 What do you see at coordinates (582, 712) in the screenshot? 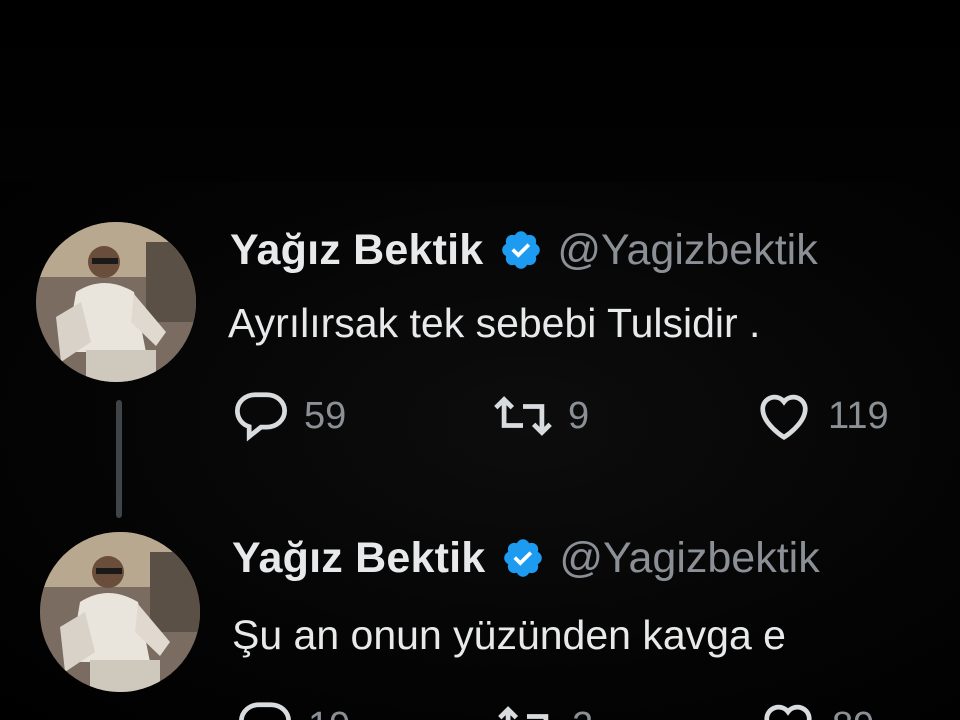
I see `retweet-count: 2` at bounding box center [582, 712].